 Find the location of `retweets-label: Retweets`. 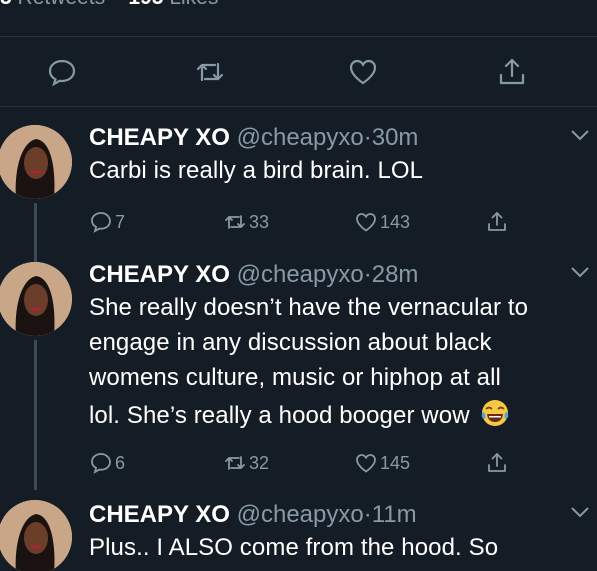

retweets-label: Retweets is located at coordinates (62, 4).